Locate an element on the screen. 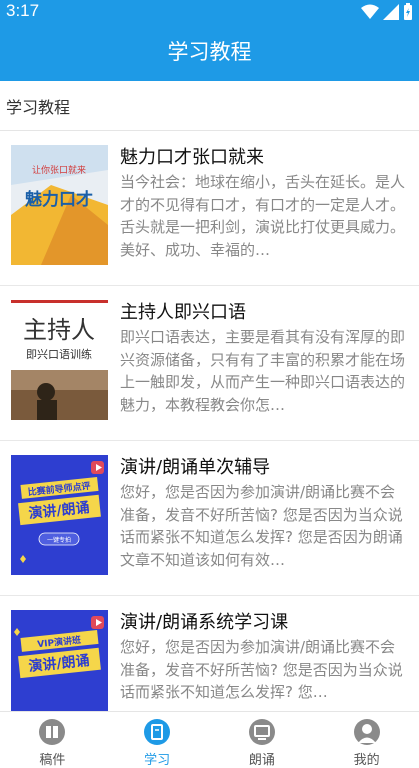 This screenshot has height=768, width=419. nav-label: 朗诵 is located at coordinates (261, 760).